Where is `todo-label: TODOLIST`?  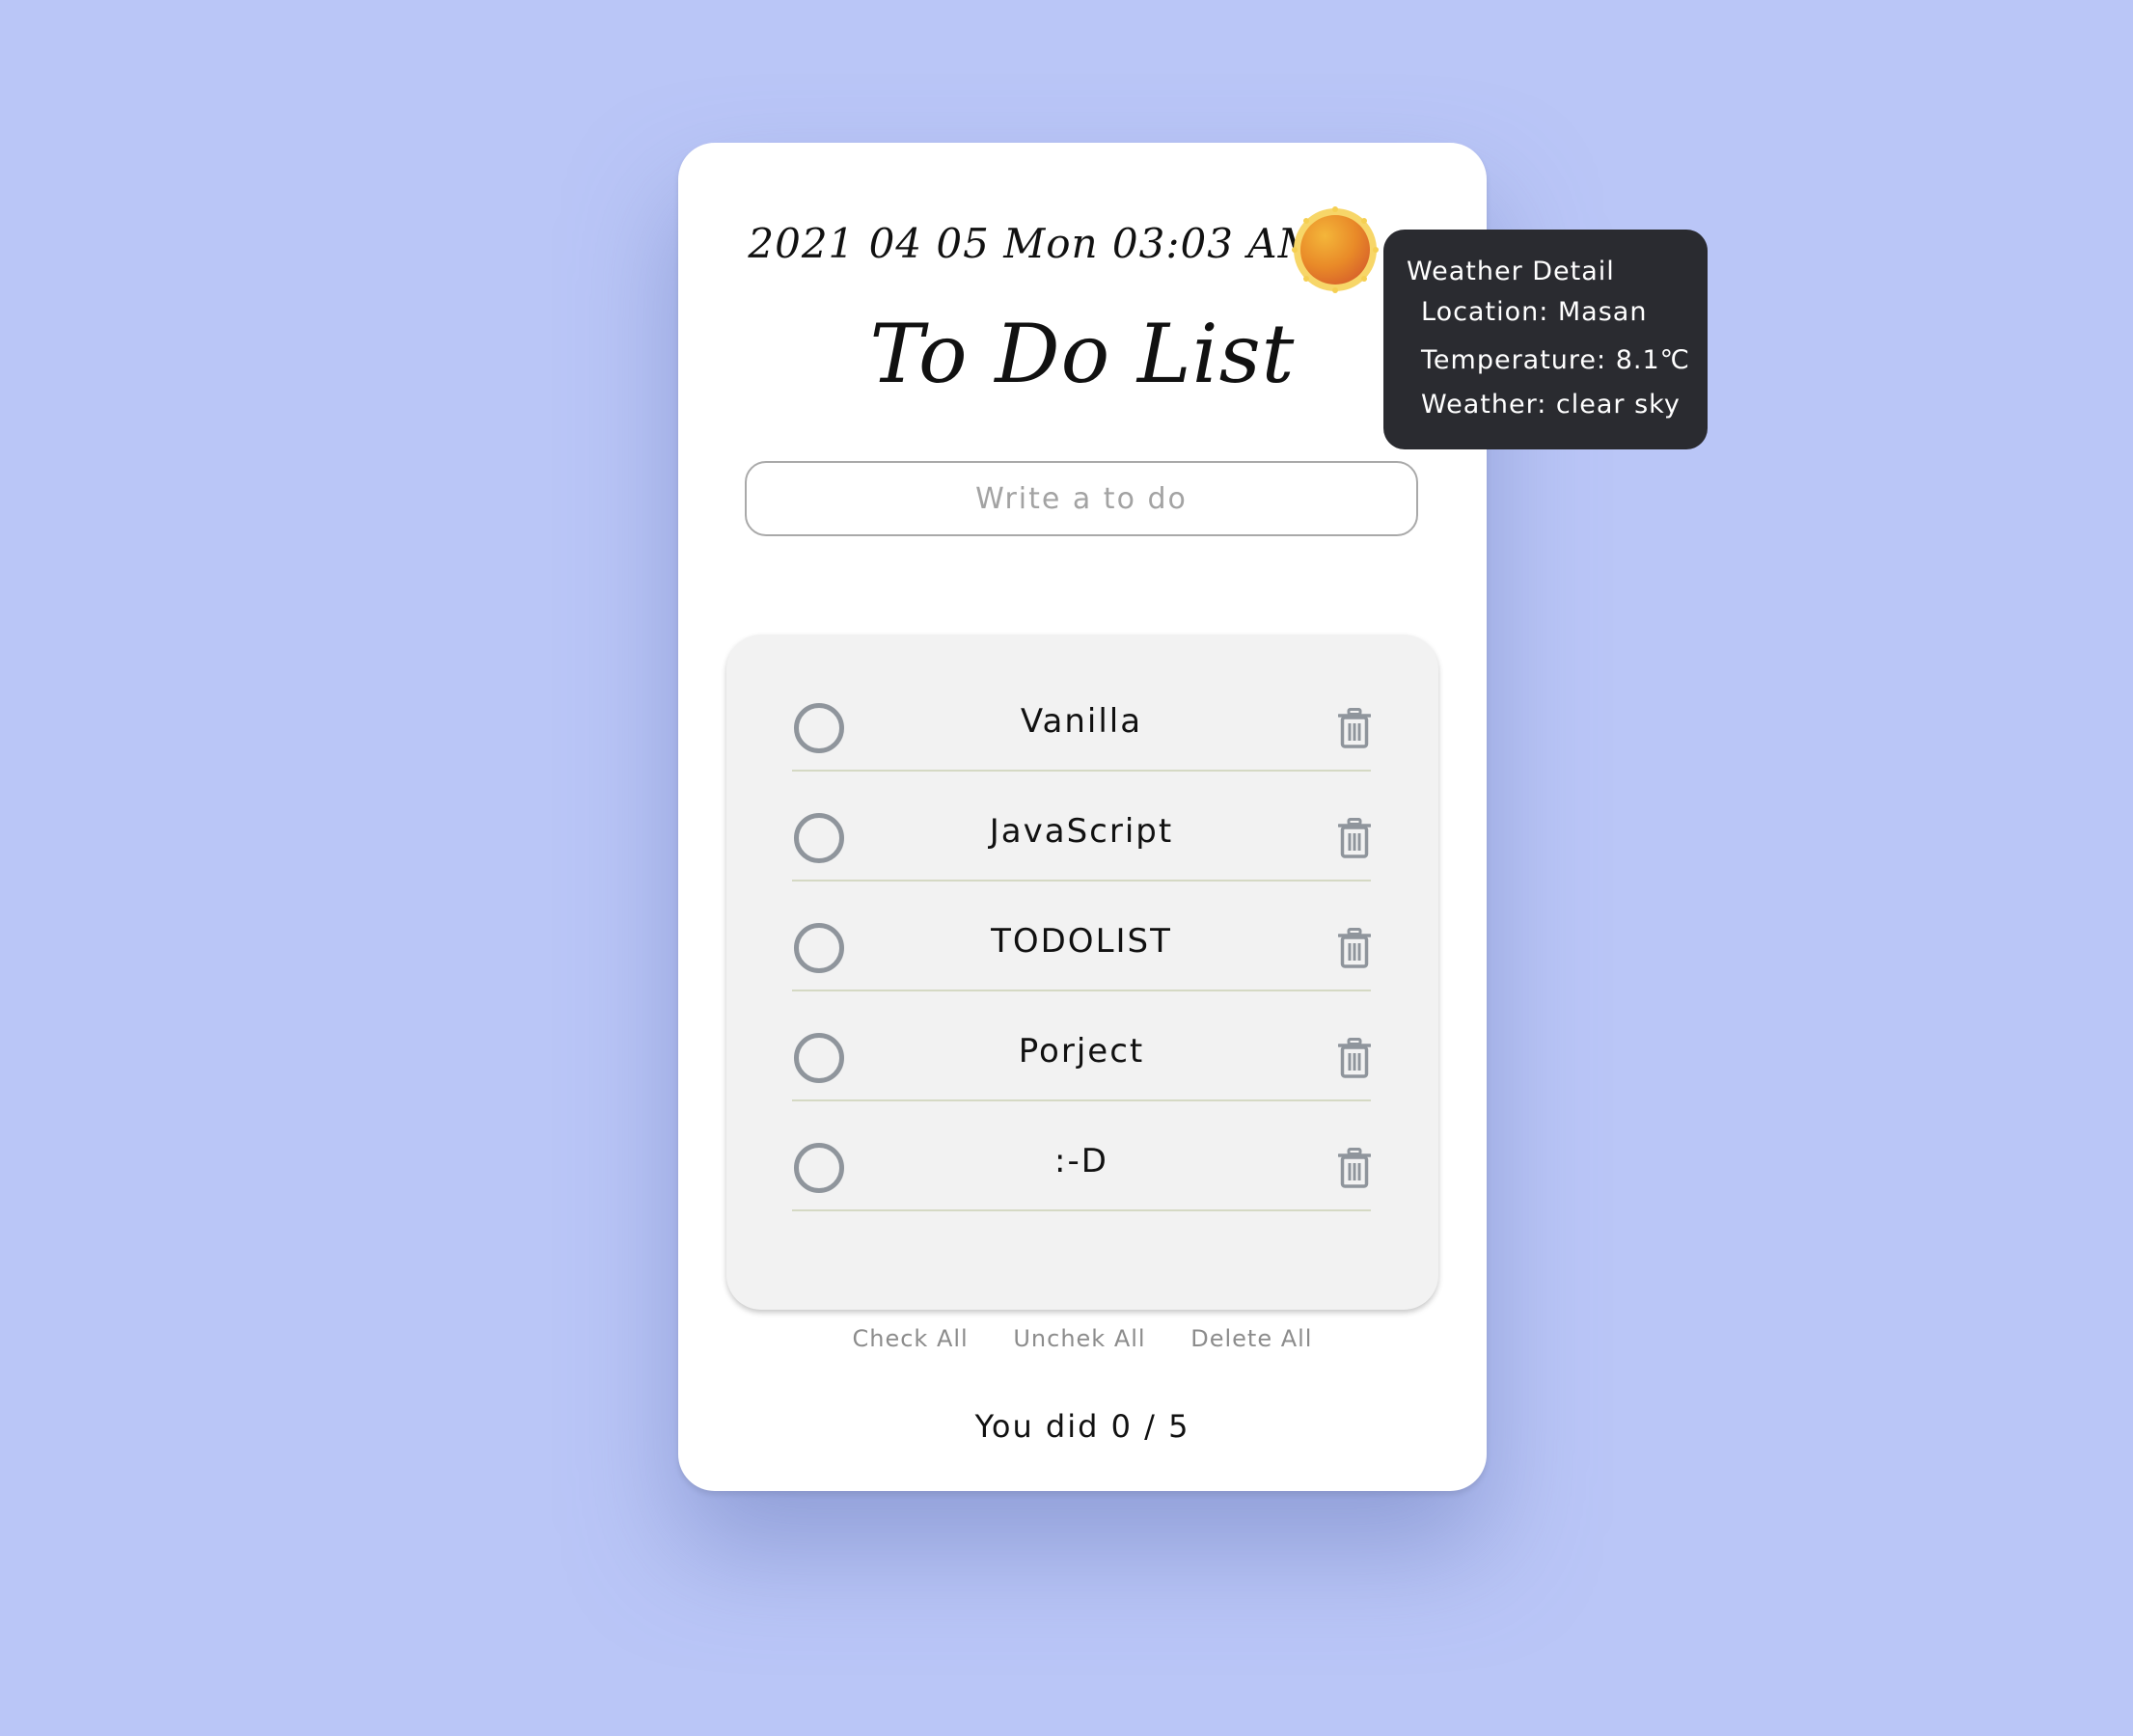
todo-label: TODOLIST is located at coordinates (1081, 941).